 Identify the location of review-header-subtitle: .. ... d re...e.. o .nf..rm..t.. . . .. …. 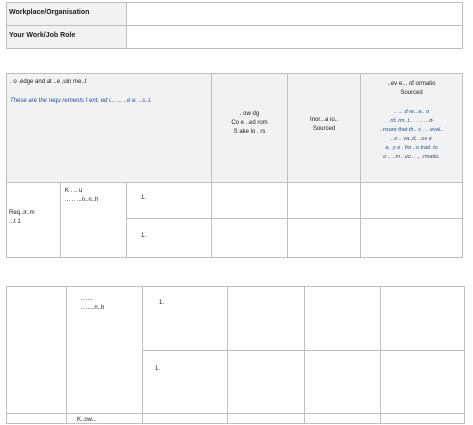
(411, 134).